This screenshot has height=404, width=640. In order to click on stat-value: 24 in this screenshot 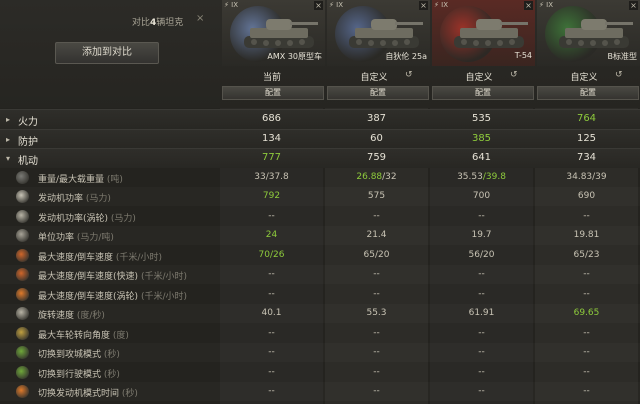, I will do `click(271, 235)`.